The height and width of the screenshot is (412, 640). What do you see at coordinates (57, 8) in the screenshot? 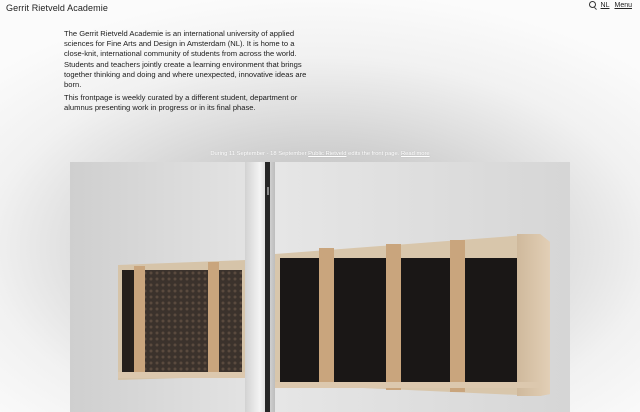
I see `site-title: Gerrit Rietveld Academie` at bounding box center [57, 8].